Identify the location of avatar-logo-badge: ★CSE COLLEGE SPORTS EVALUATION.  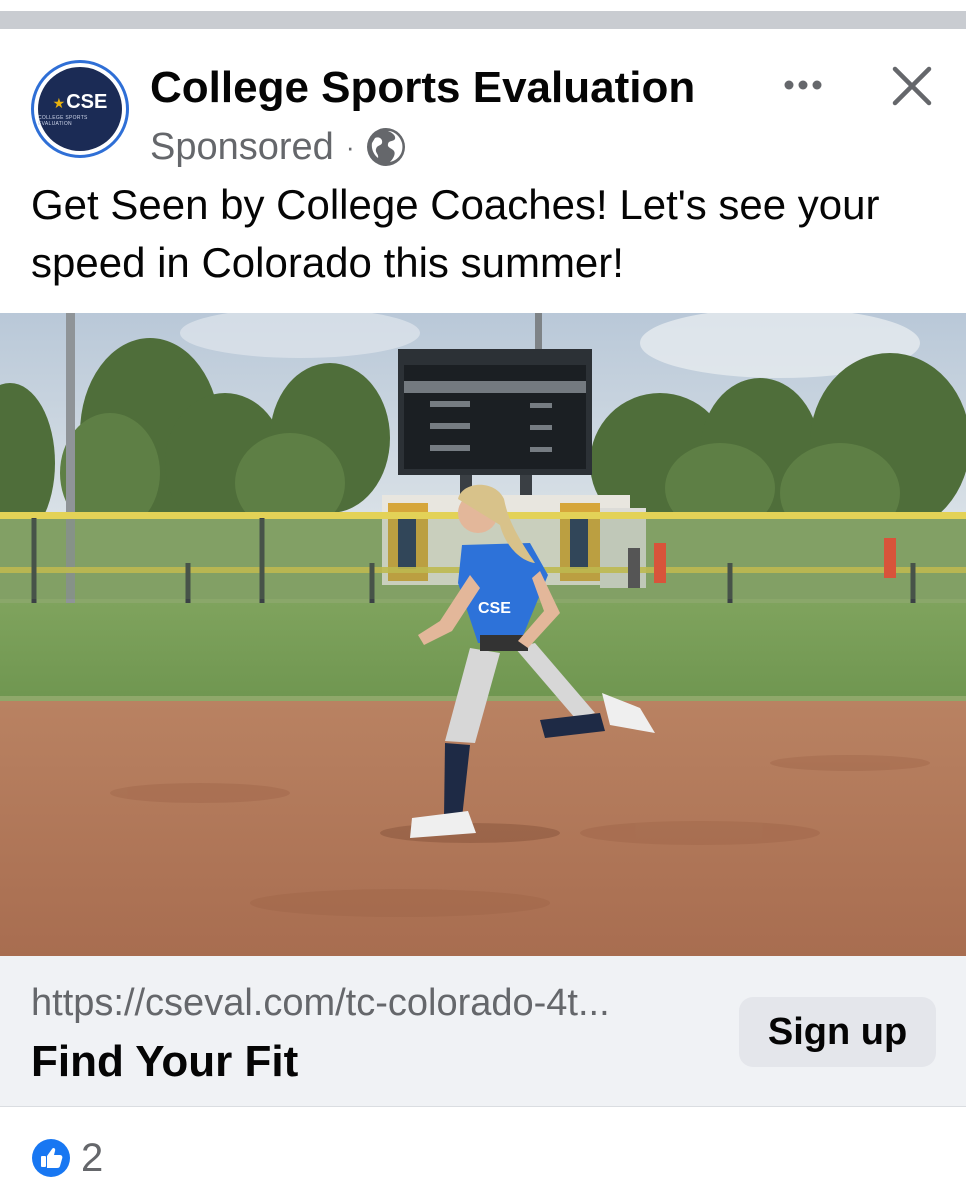
(80, 109).